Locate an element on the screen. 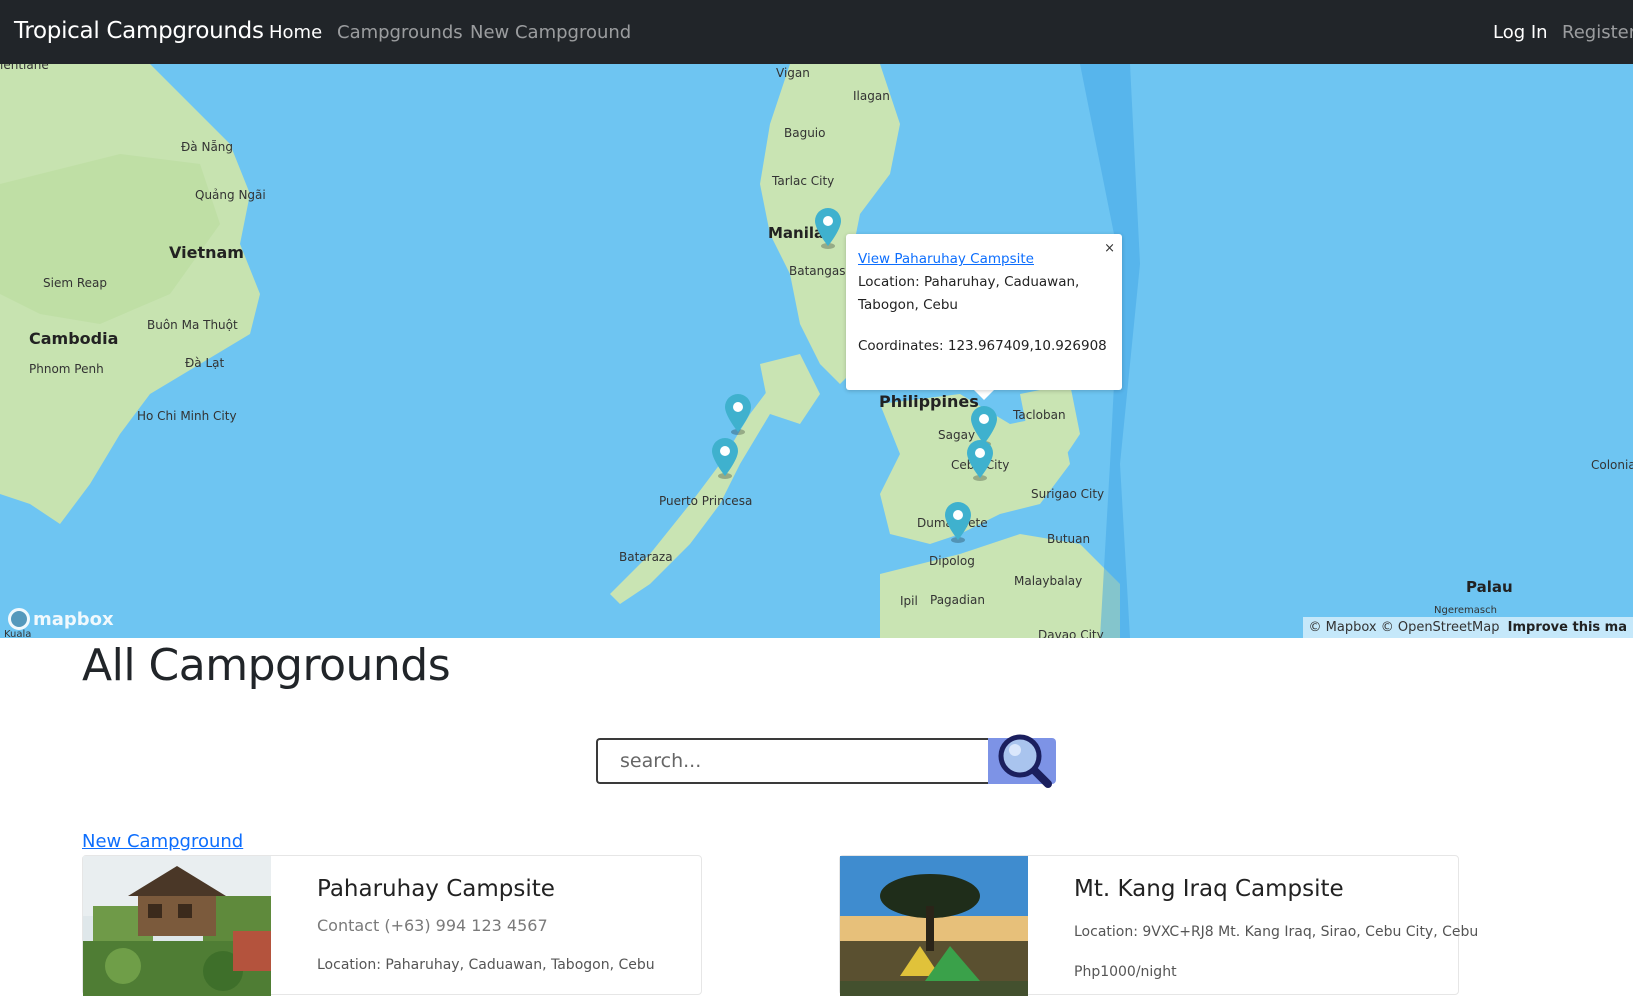  map-label: Vietnam is located at coordinates (206, 252).